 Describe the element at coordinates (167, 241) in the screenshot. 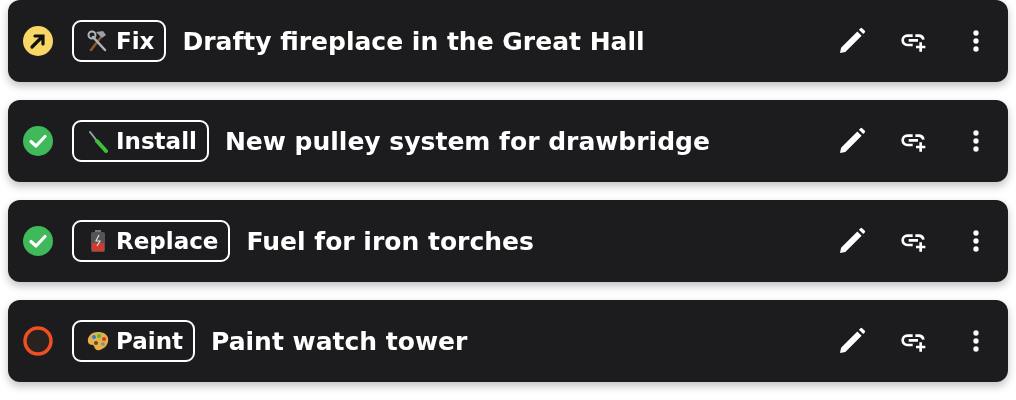

I see `tag-label: Replace` at that location.